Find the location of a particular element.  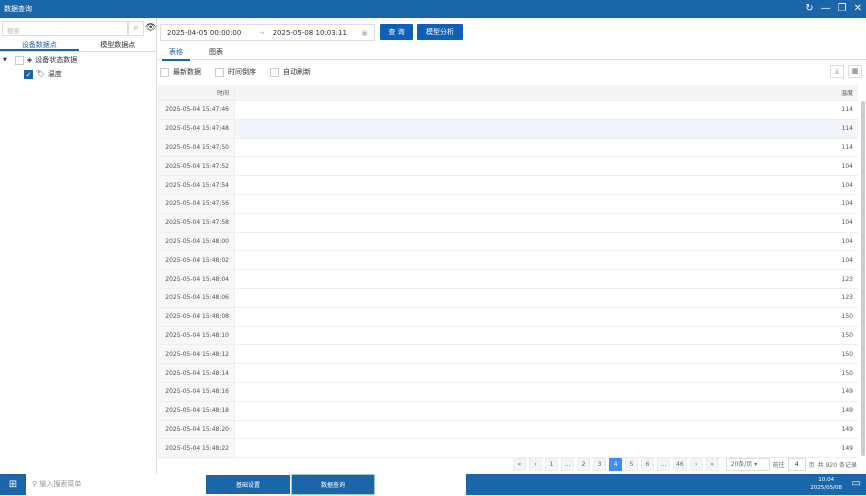

cell-time: 2025-05-04 15:47:46 is located at coordinates (196, 110).